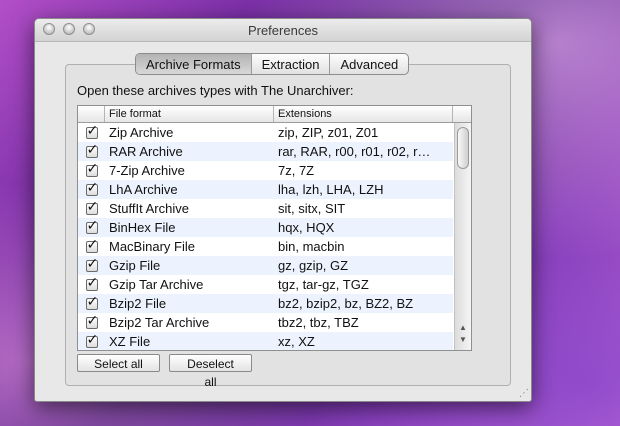 The image size is (620, 426). What do you see at coordinates (156, 284) in the screenshot?
I see `format-name: Gzip Tar Archive` at bounding box center [156, 284].